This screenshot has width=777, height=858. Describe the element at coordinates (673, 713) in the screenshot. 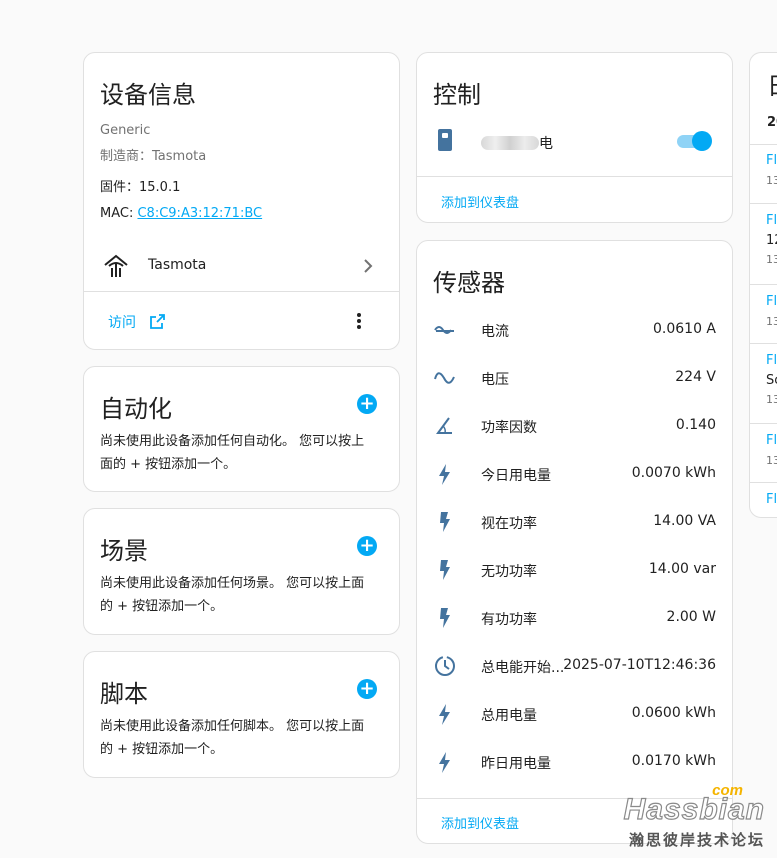

I see `sensor-value: 0.0600 kWh` at that location.